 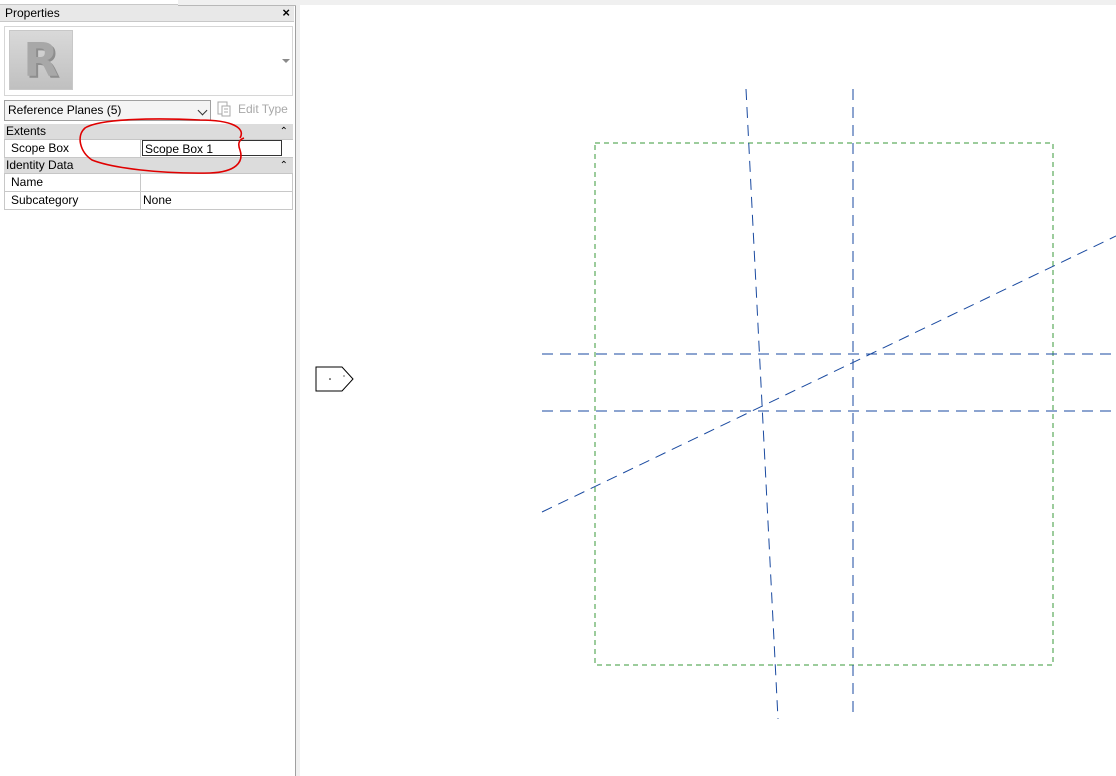 What do you see at coordinates (162, 146) in the screenshot?
I see `annotation-circle` at bounding box center [162, 146].